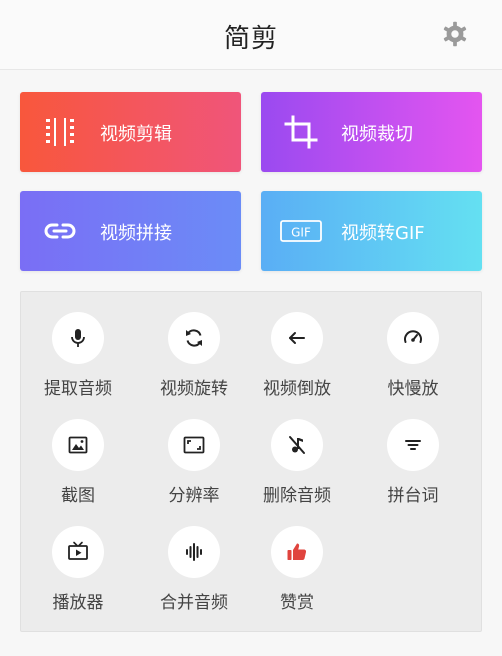 This screenshot has width=502, height=656. I want to click on subtitle-merge-tool: 拼台词, so click(413, 469).